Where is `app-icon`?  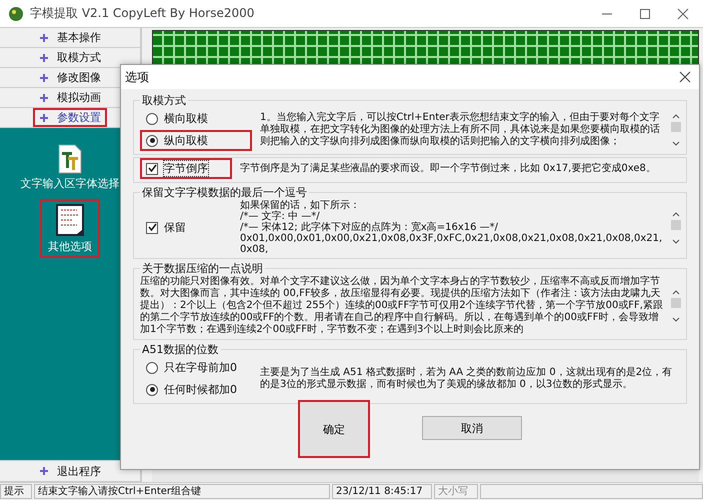 app-icon is located at coordinates (16, 14).